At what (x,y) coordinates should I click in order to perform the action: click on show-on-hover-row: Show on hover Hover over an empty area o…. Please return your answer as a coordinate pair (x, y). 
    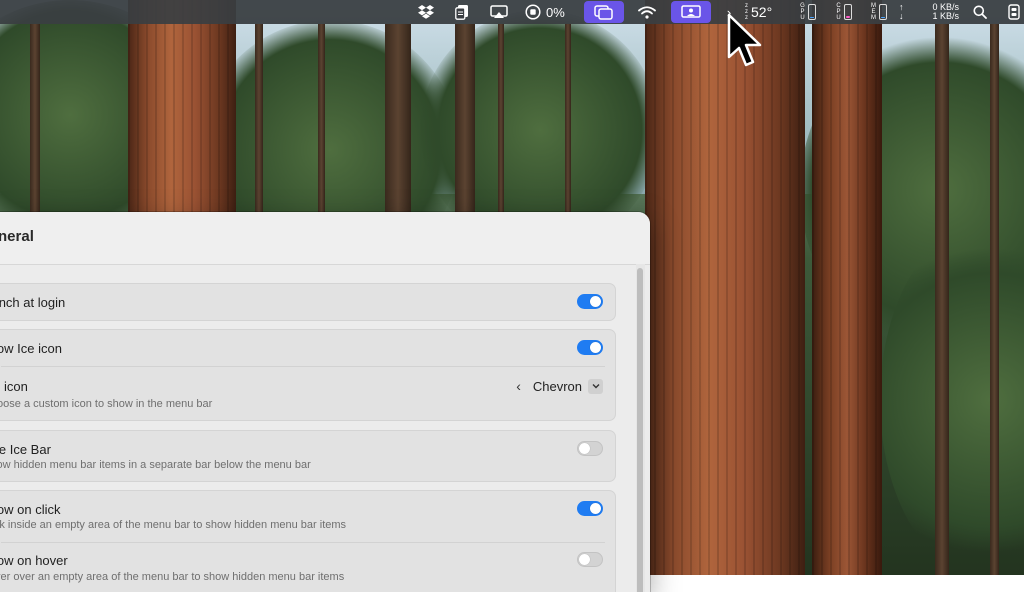
    Looking at the image, I should click on (307, 567).